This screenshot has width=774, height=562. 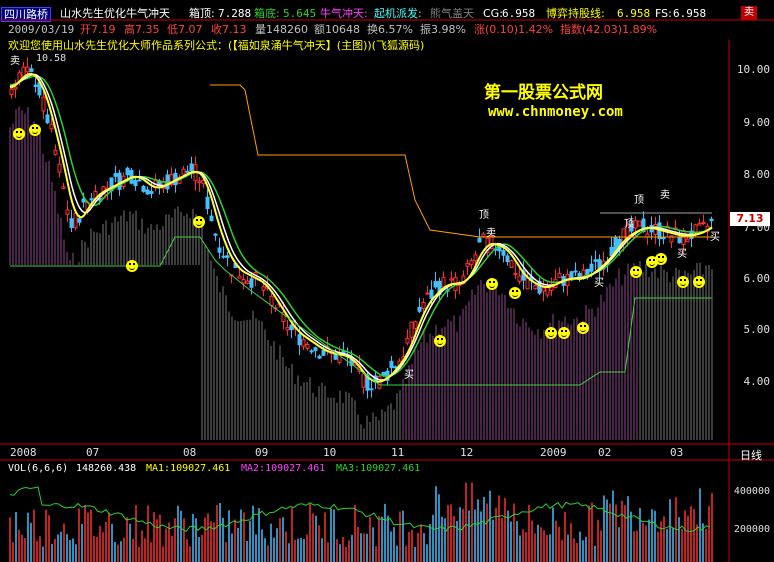 I want to click on time-axis-label: 12, so click(x=467, y=452).